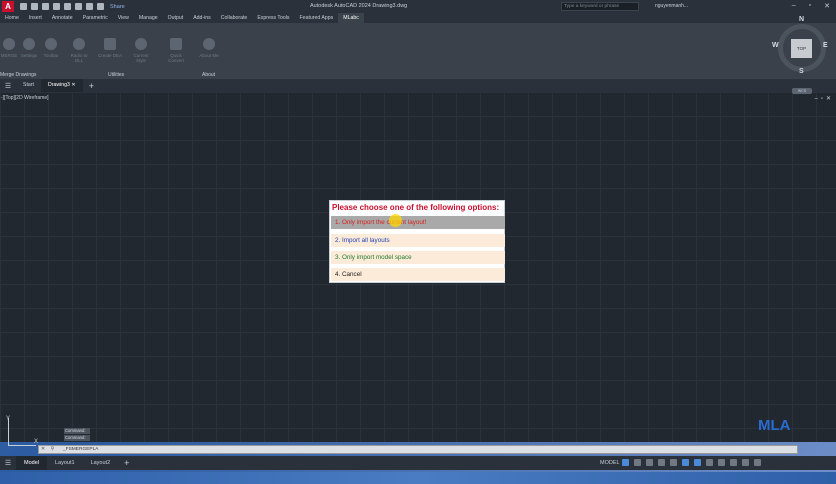 The image size is (836, 484). I want to click on option-import-all-layouts: 2. Import all layouts, so click(418, 240).